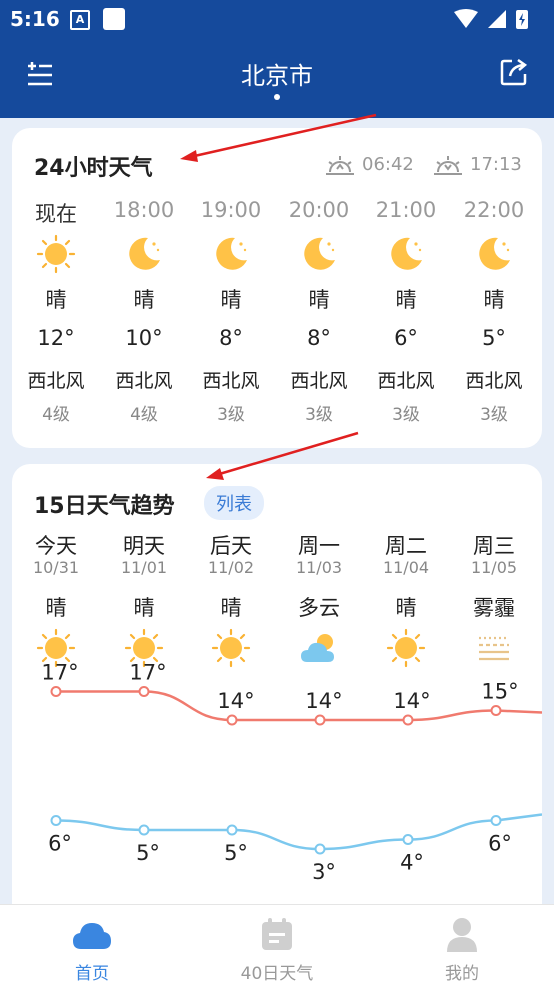  I want to click on high-temp-line, so click(298, 706).